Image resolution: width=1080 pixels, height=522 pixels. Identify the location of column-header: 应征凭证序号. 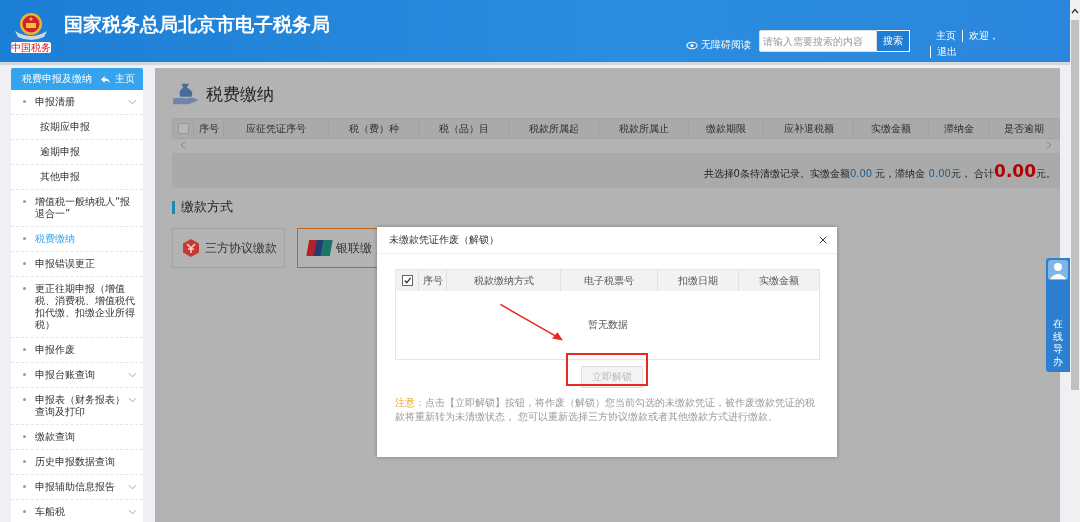
(275, 128).